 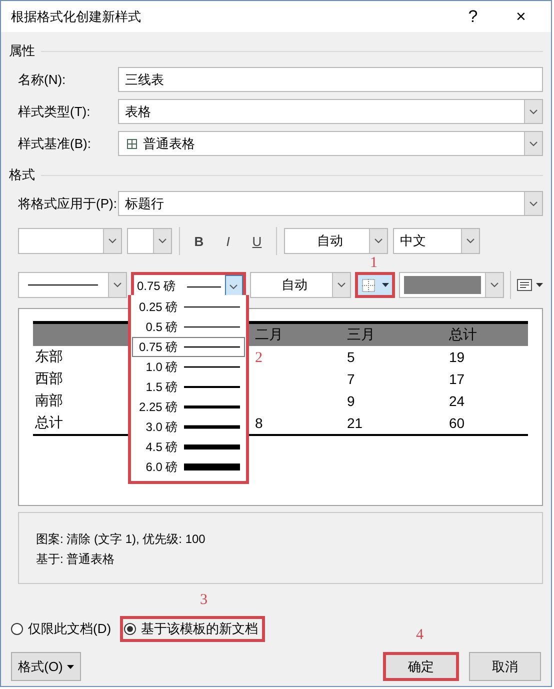 What do you see at coordinates (473, 16) in the screenshot?
I see `help-button: ?` at bounding box center [473, 16].